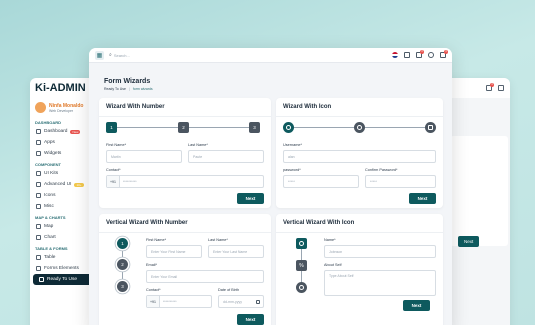 The image size is (535, 325). I want to click on map-icon, so click(38, 226).